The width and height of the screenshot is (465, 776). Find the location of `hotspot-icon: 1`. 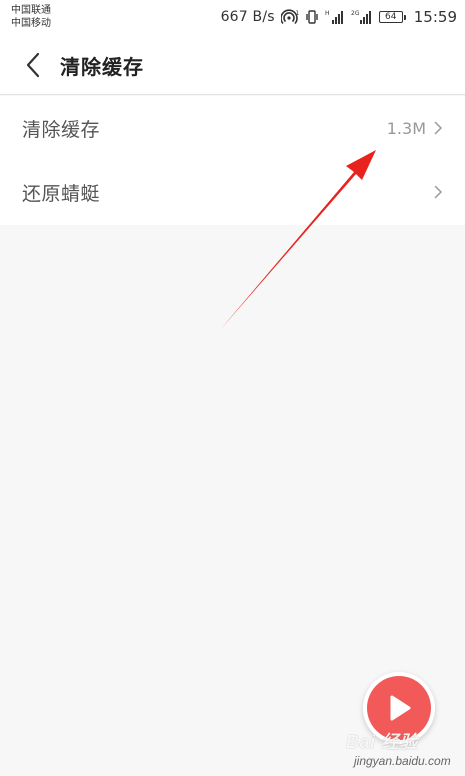

hotspot-icon: 1 is located at coordinates (289, 17).